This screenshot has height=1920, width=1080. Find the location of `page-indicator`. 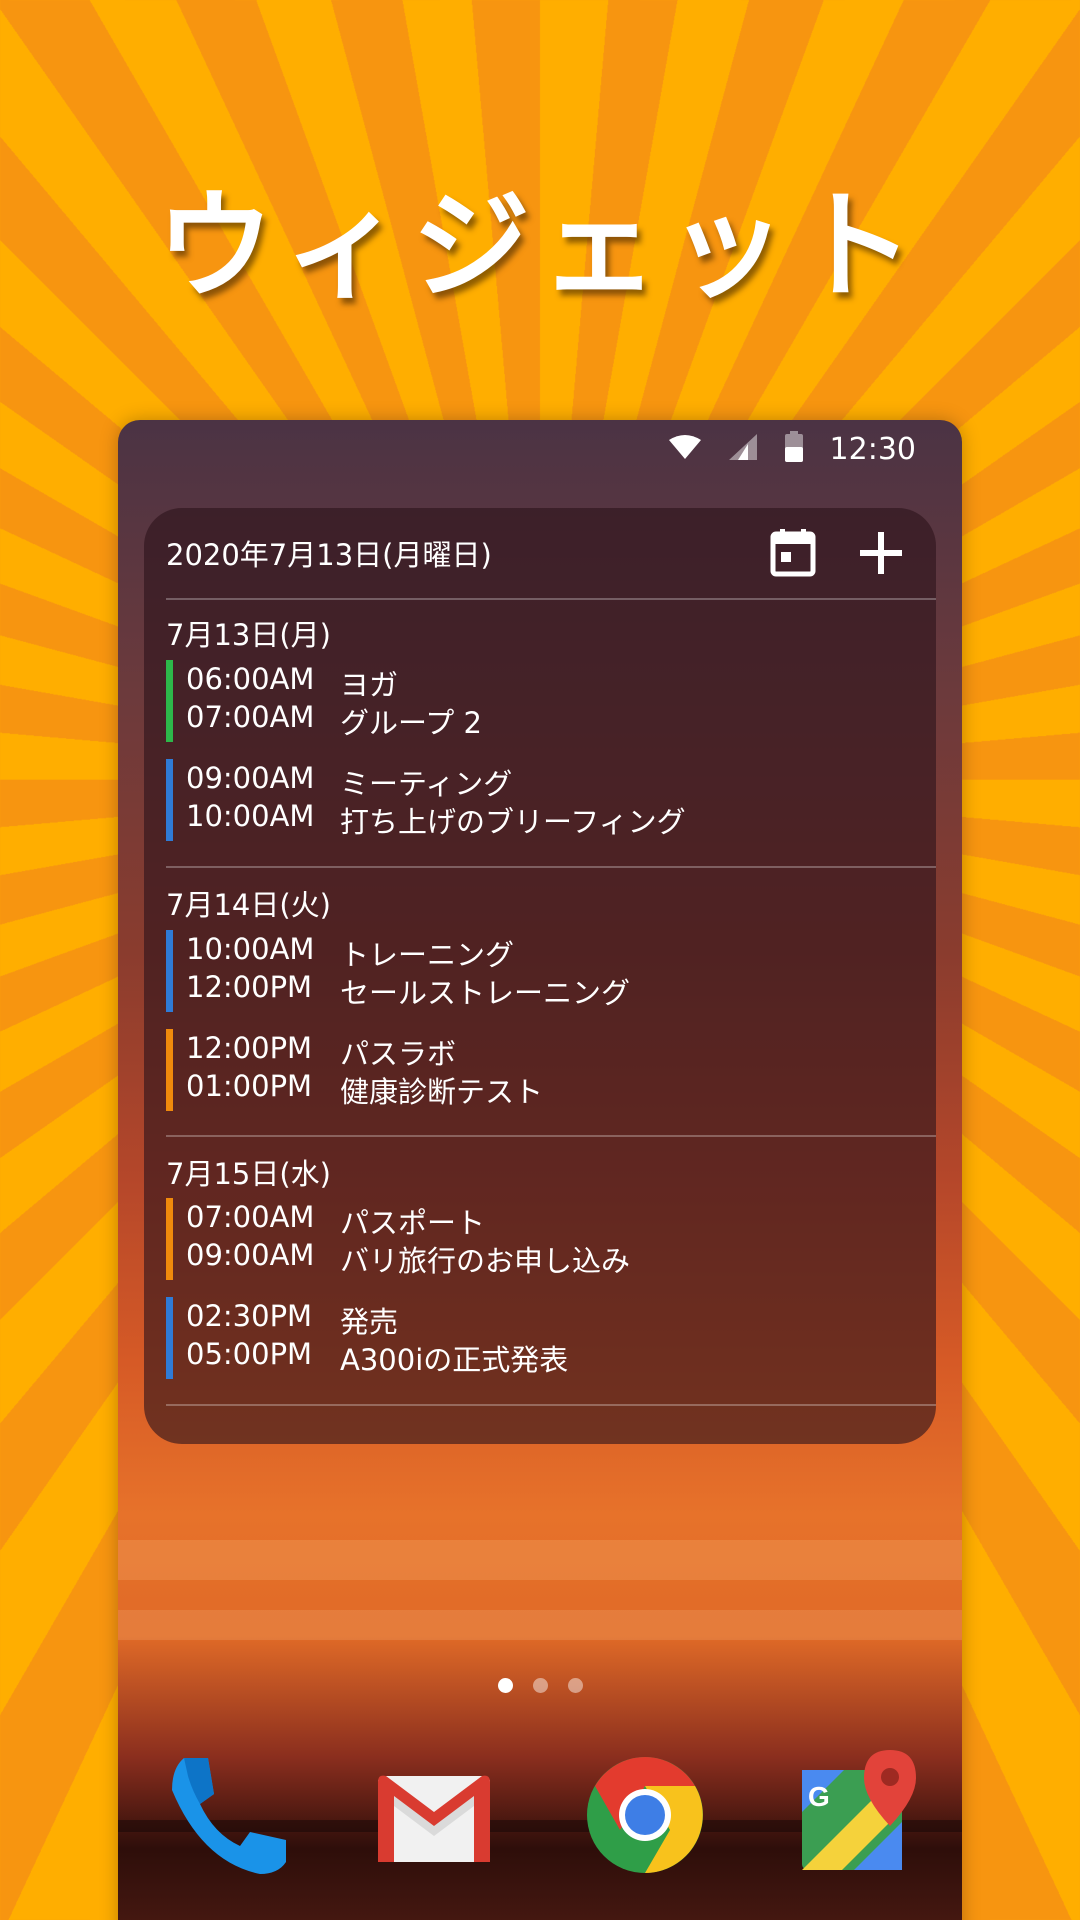

page-indicator is located at coordinates (540, 1685).